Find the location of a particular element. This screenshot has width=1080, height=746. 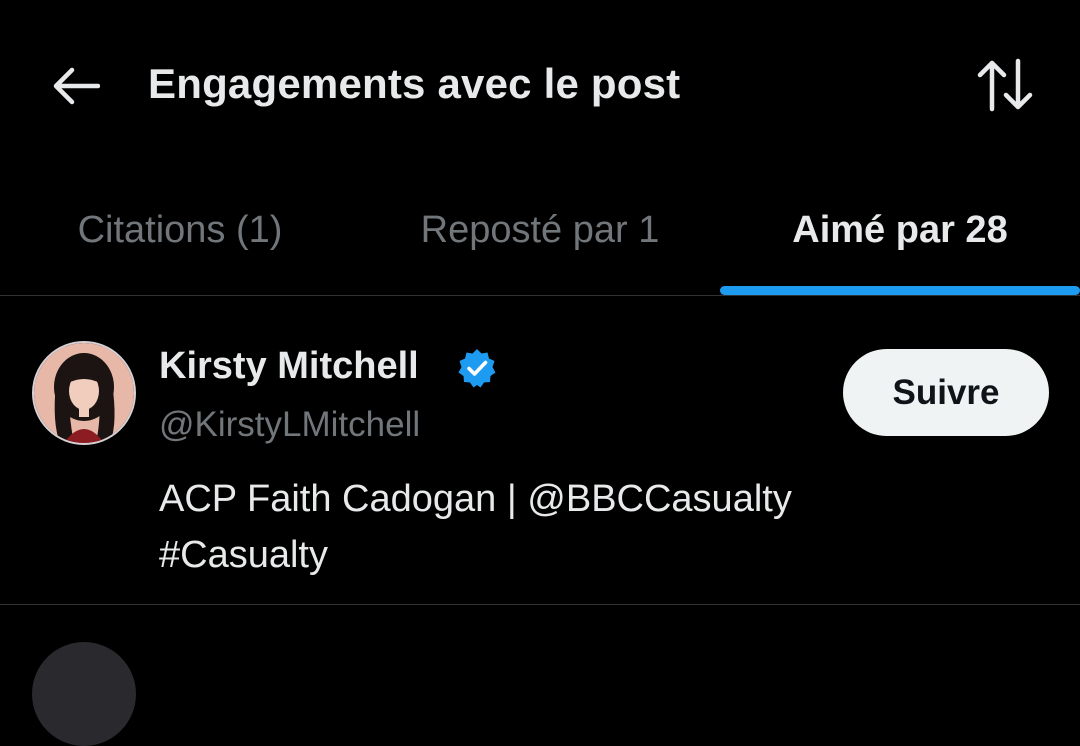

user-handle: @KirstyLMitchell is located at coordinates (289, 425).